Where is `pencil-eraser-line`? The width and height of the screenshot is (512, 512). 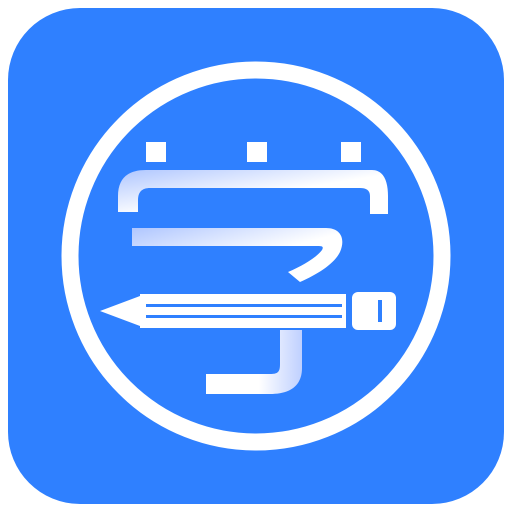 pencil-eraser-line is located at coordinates (380, 311).